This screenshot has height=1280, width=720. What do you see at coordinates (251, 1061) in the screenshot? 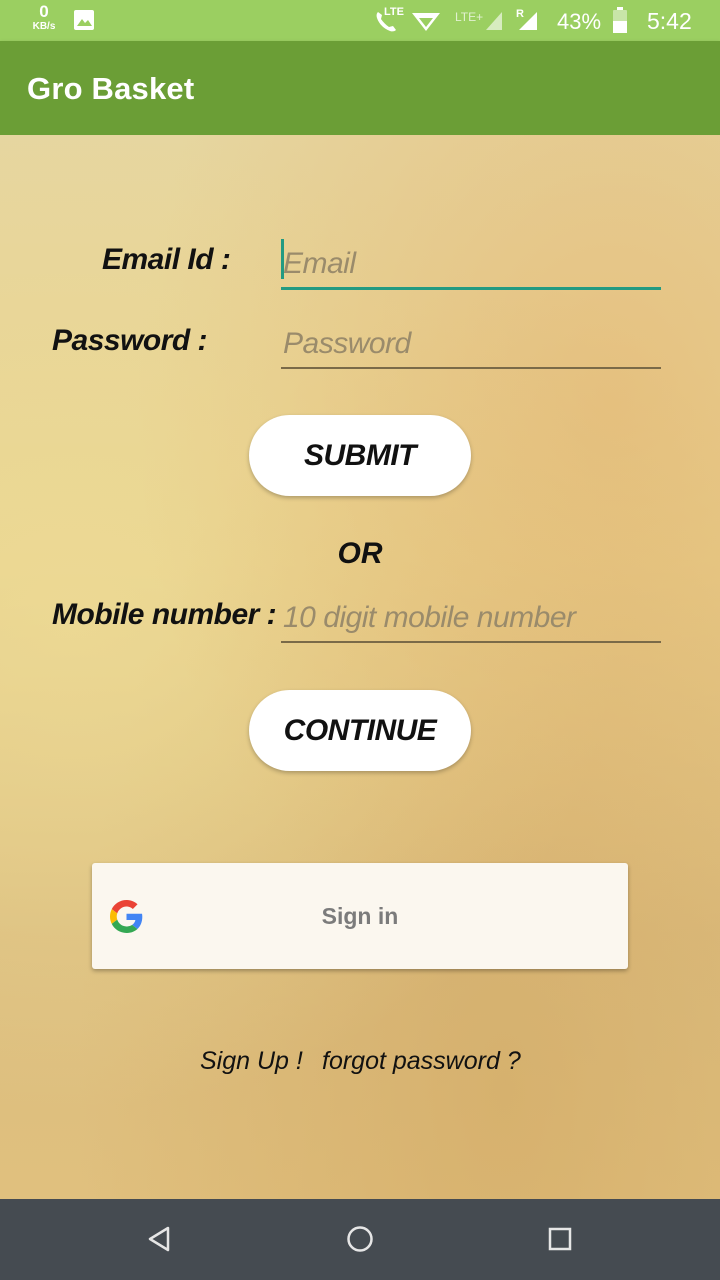
I see `sign-up-link: Sign Up !` at bounding box center [251, 1061].